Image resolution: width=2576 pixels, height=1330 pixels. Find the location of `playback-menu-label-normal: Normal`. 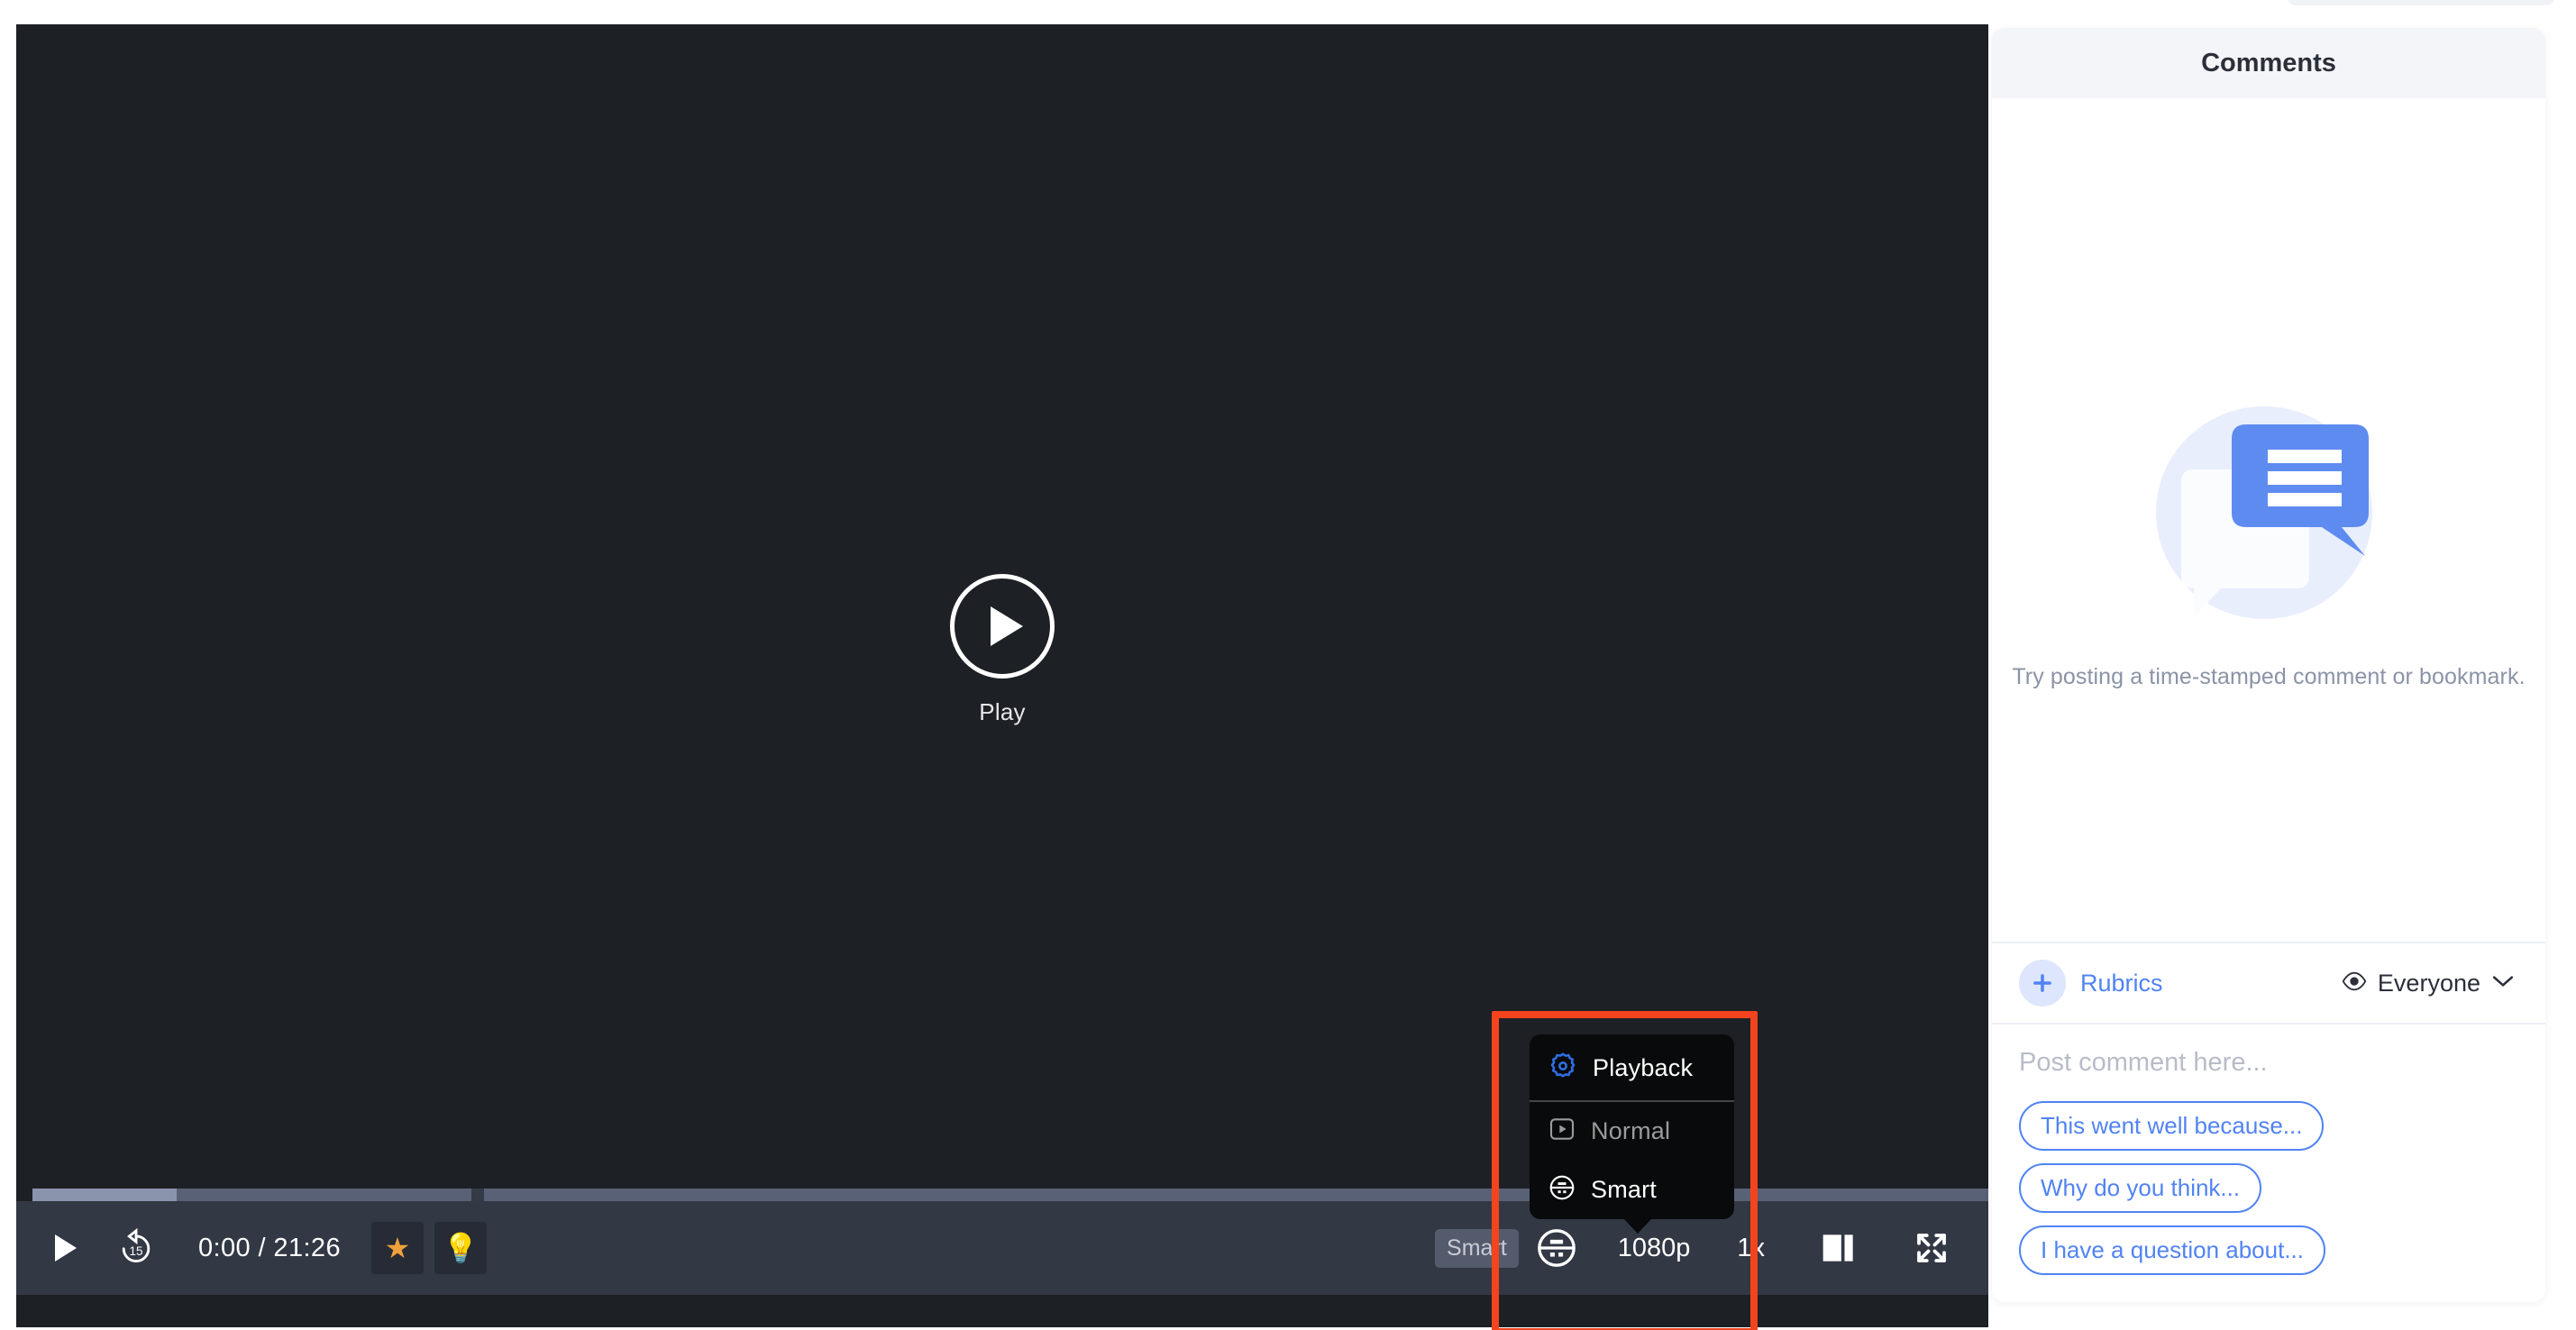

playback-menu-label-normal: Normal is located at coordinates (1631, 1130).